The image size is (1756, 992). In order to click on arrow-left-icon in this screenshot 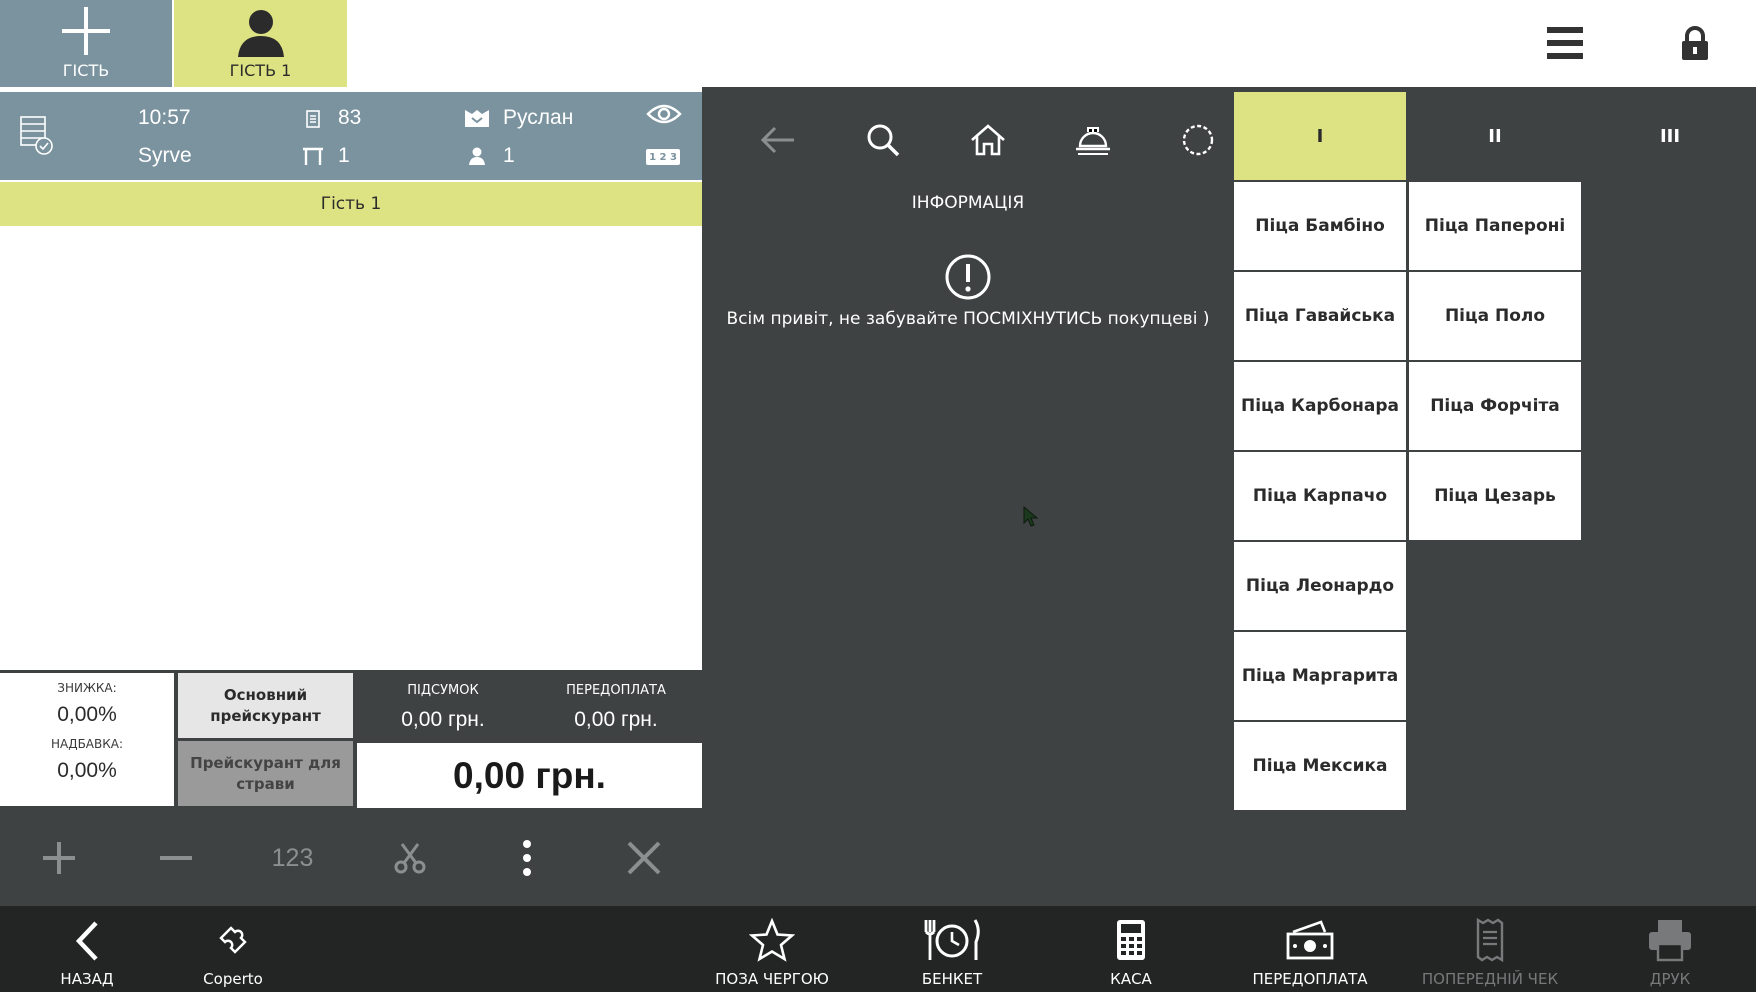, I will do `click(777, 140)`.